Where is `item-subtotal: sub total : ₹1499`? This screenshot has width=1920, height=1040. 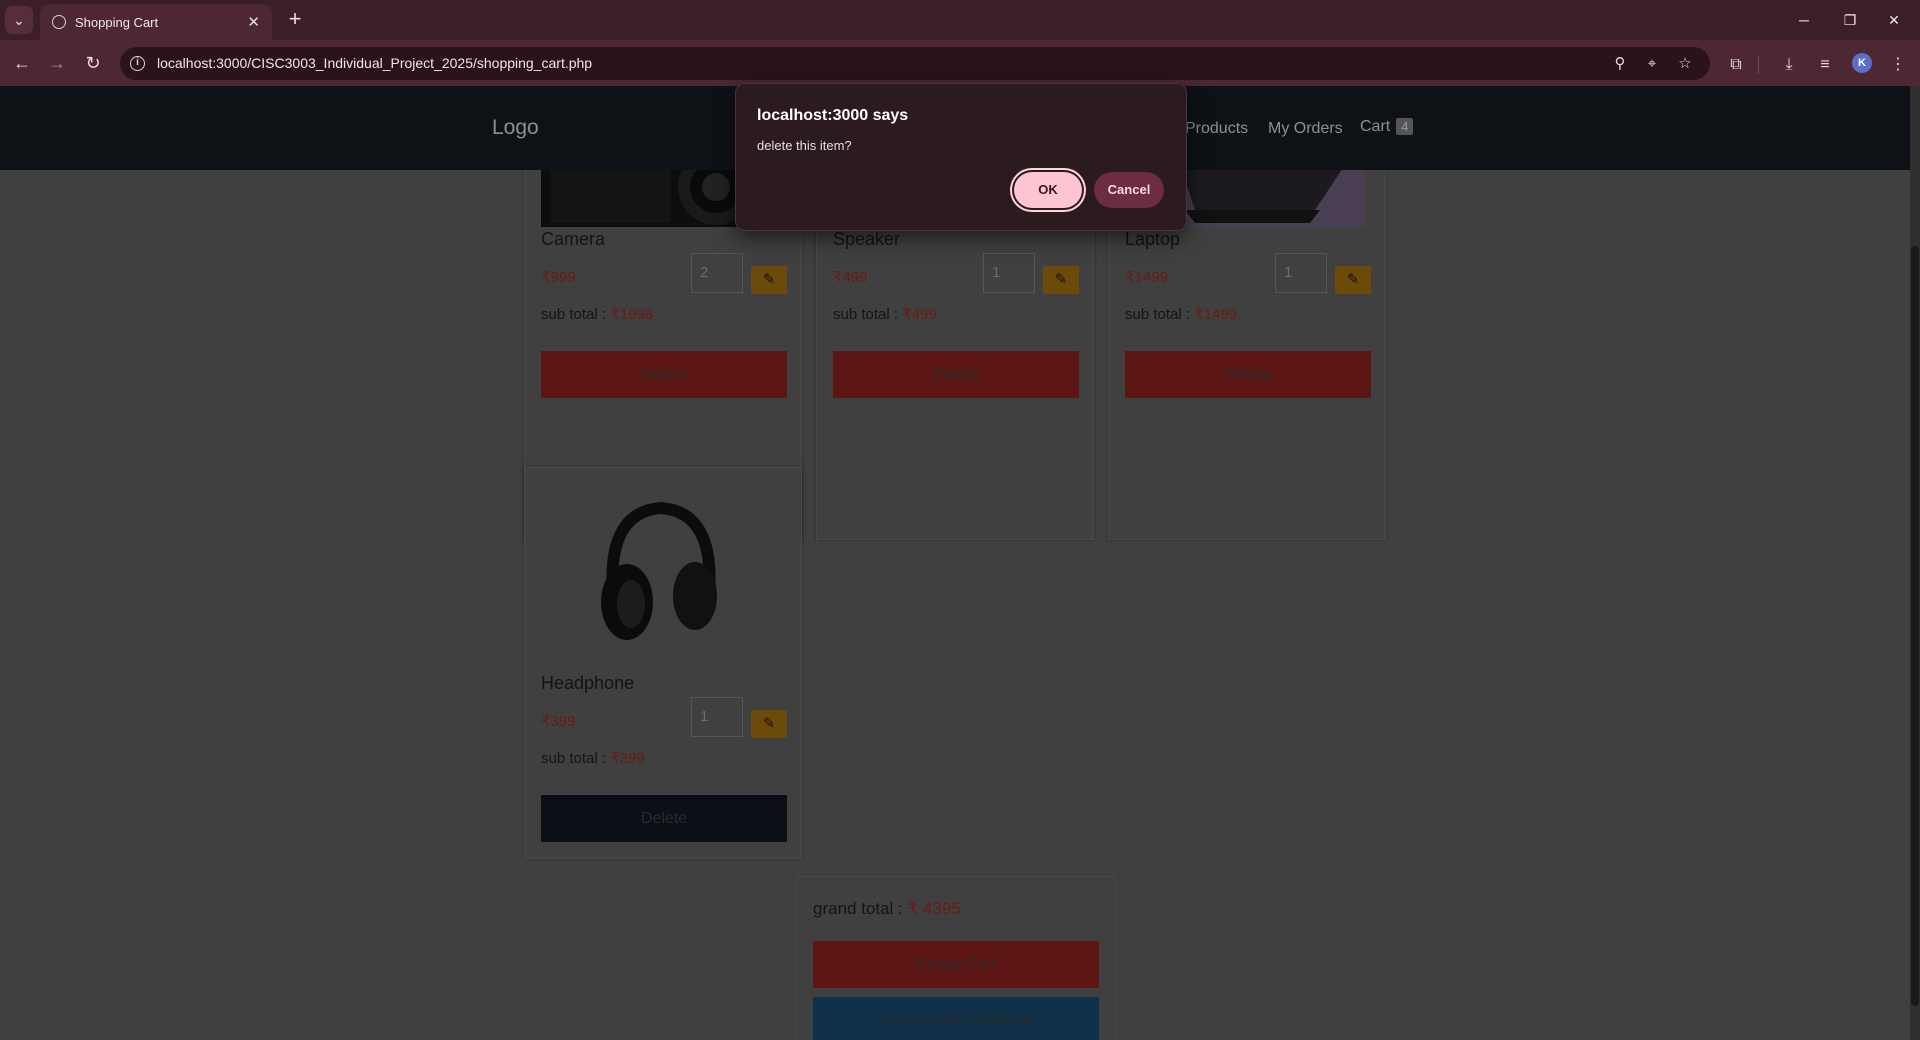
item-subtotal: sub total : ₹1499 is located at coordinates (1181, 314).